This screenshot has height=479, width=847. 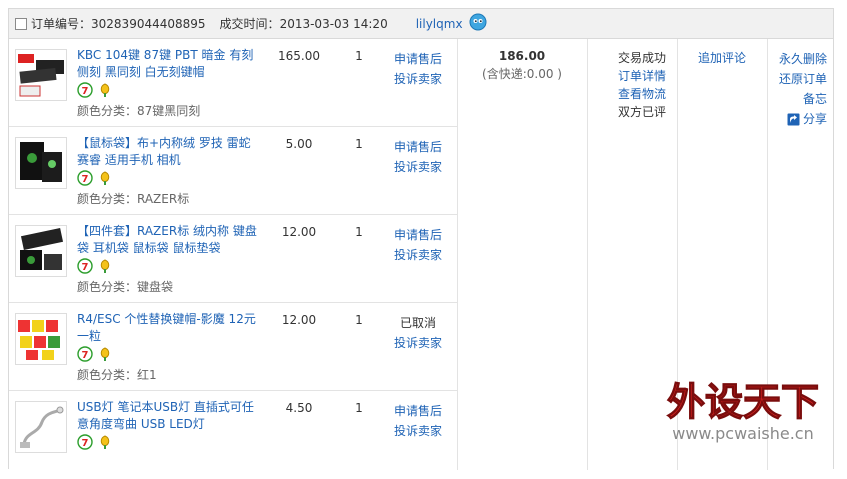 What do you see at coordinates (41, 75) in the screenshot?
I see `item-thumbnail-keyboard` at bounding box center [41, 75].